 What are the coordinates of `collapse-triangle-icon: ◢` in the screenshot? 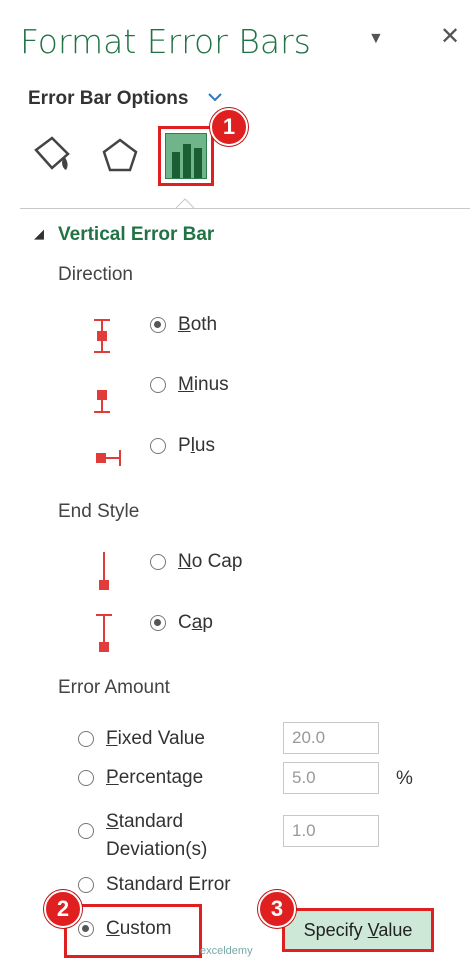 It's located at (39, 234).